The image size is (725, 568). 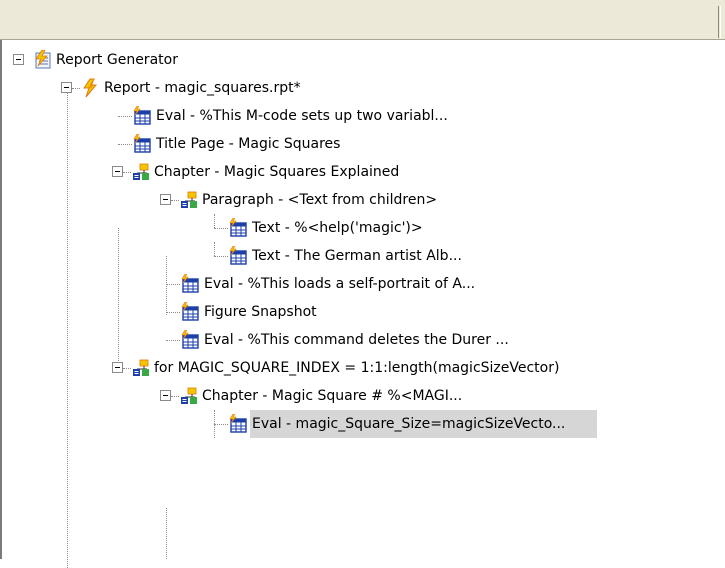 What do you see at coordinates (202, 88) in the screenshot?
I see `tree-node-label: Report - magic_squares.rpt*` at bounding box center [202, 88].